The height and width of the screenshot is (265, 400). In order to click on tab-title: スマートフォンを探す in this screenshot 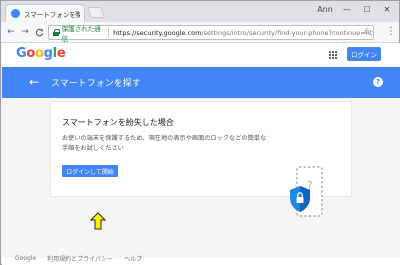, I will do `click(52, 14)`.